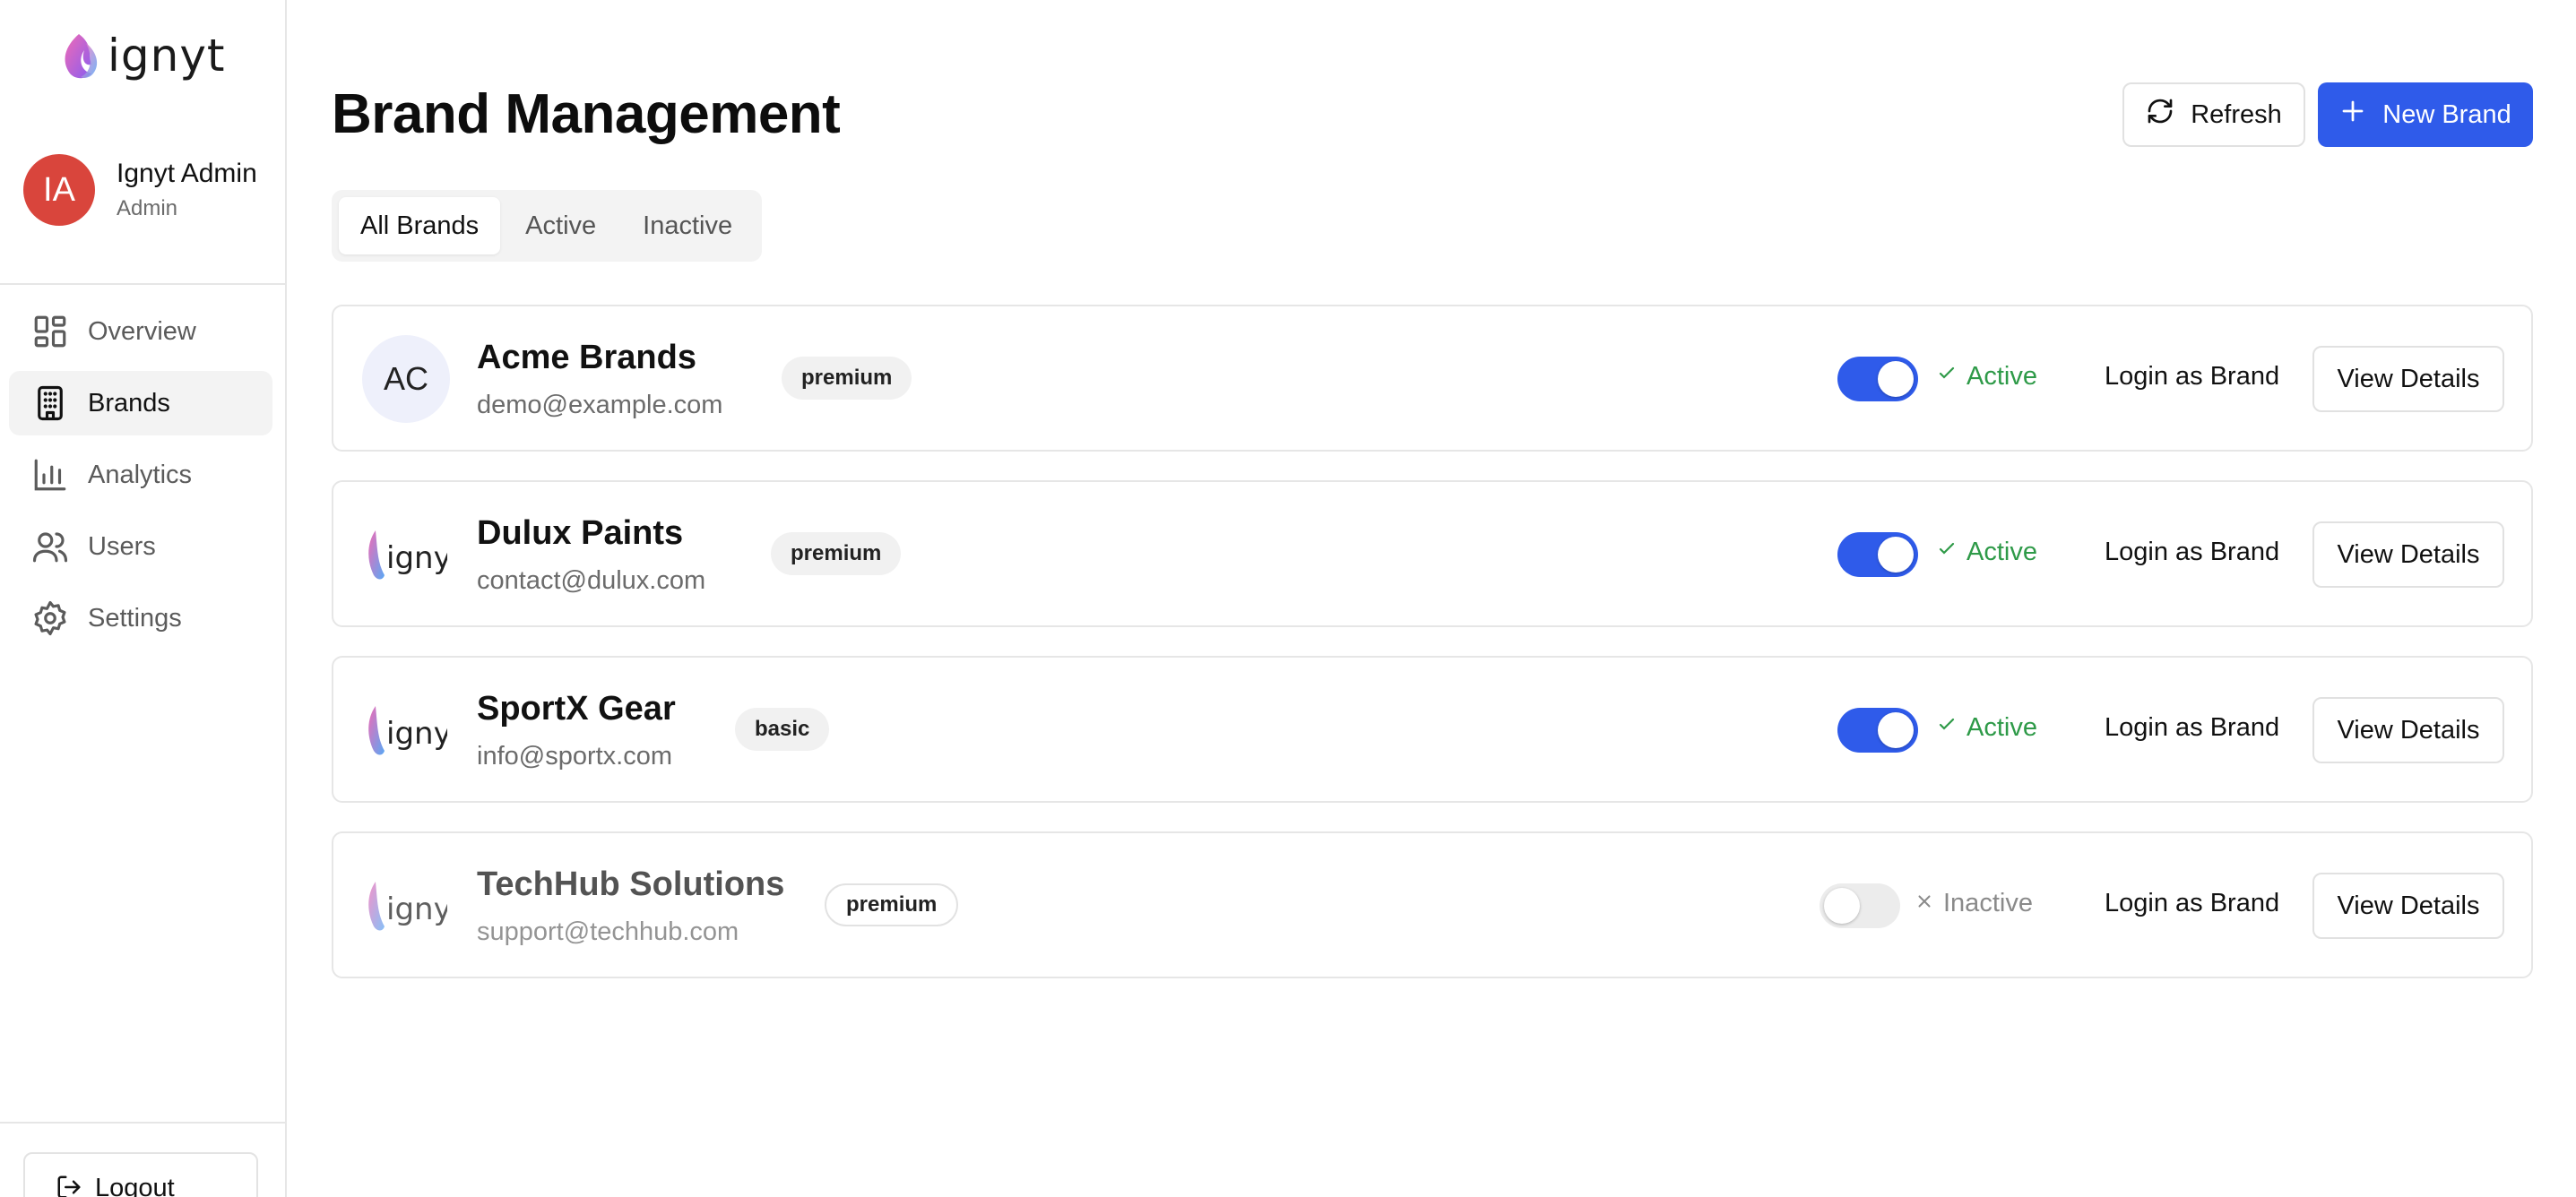  I want to click on sidebar-item-settings: Settings, so click(140, 618).